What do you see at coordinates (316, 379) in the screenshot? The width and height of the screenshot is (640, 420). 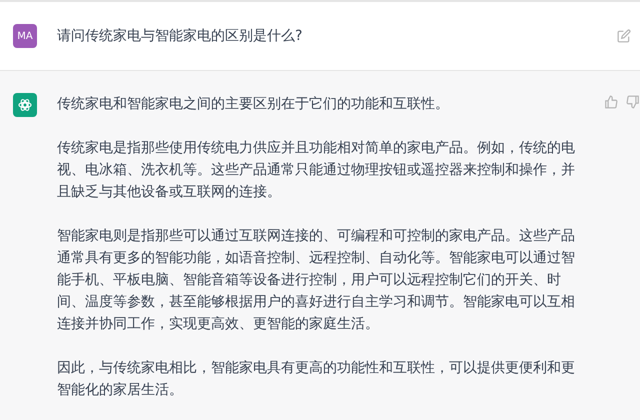 I see `answer-paragraph: 因此，与传统家电相比，智能家电具有更高的功能性和互联性，可以提供更便利和更智能化的家居生活。` at bounding box center [316, 379].